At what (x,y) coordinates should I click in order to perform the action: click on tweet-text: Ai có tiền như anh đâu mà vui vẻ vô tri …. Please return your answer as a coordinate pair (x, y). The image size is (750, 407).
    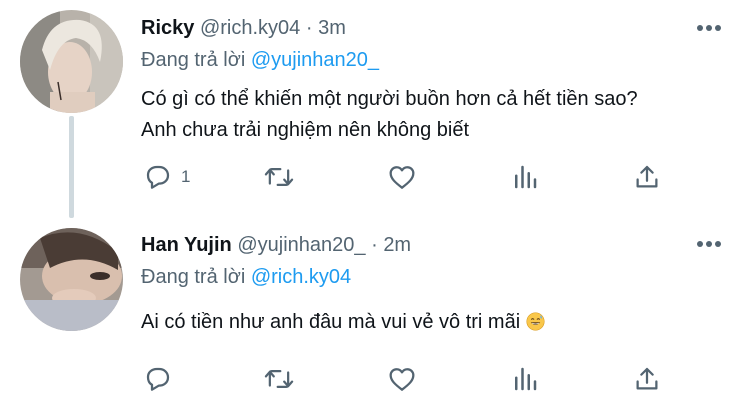
    Looking at the image, I should click on (425, 322).